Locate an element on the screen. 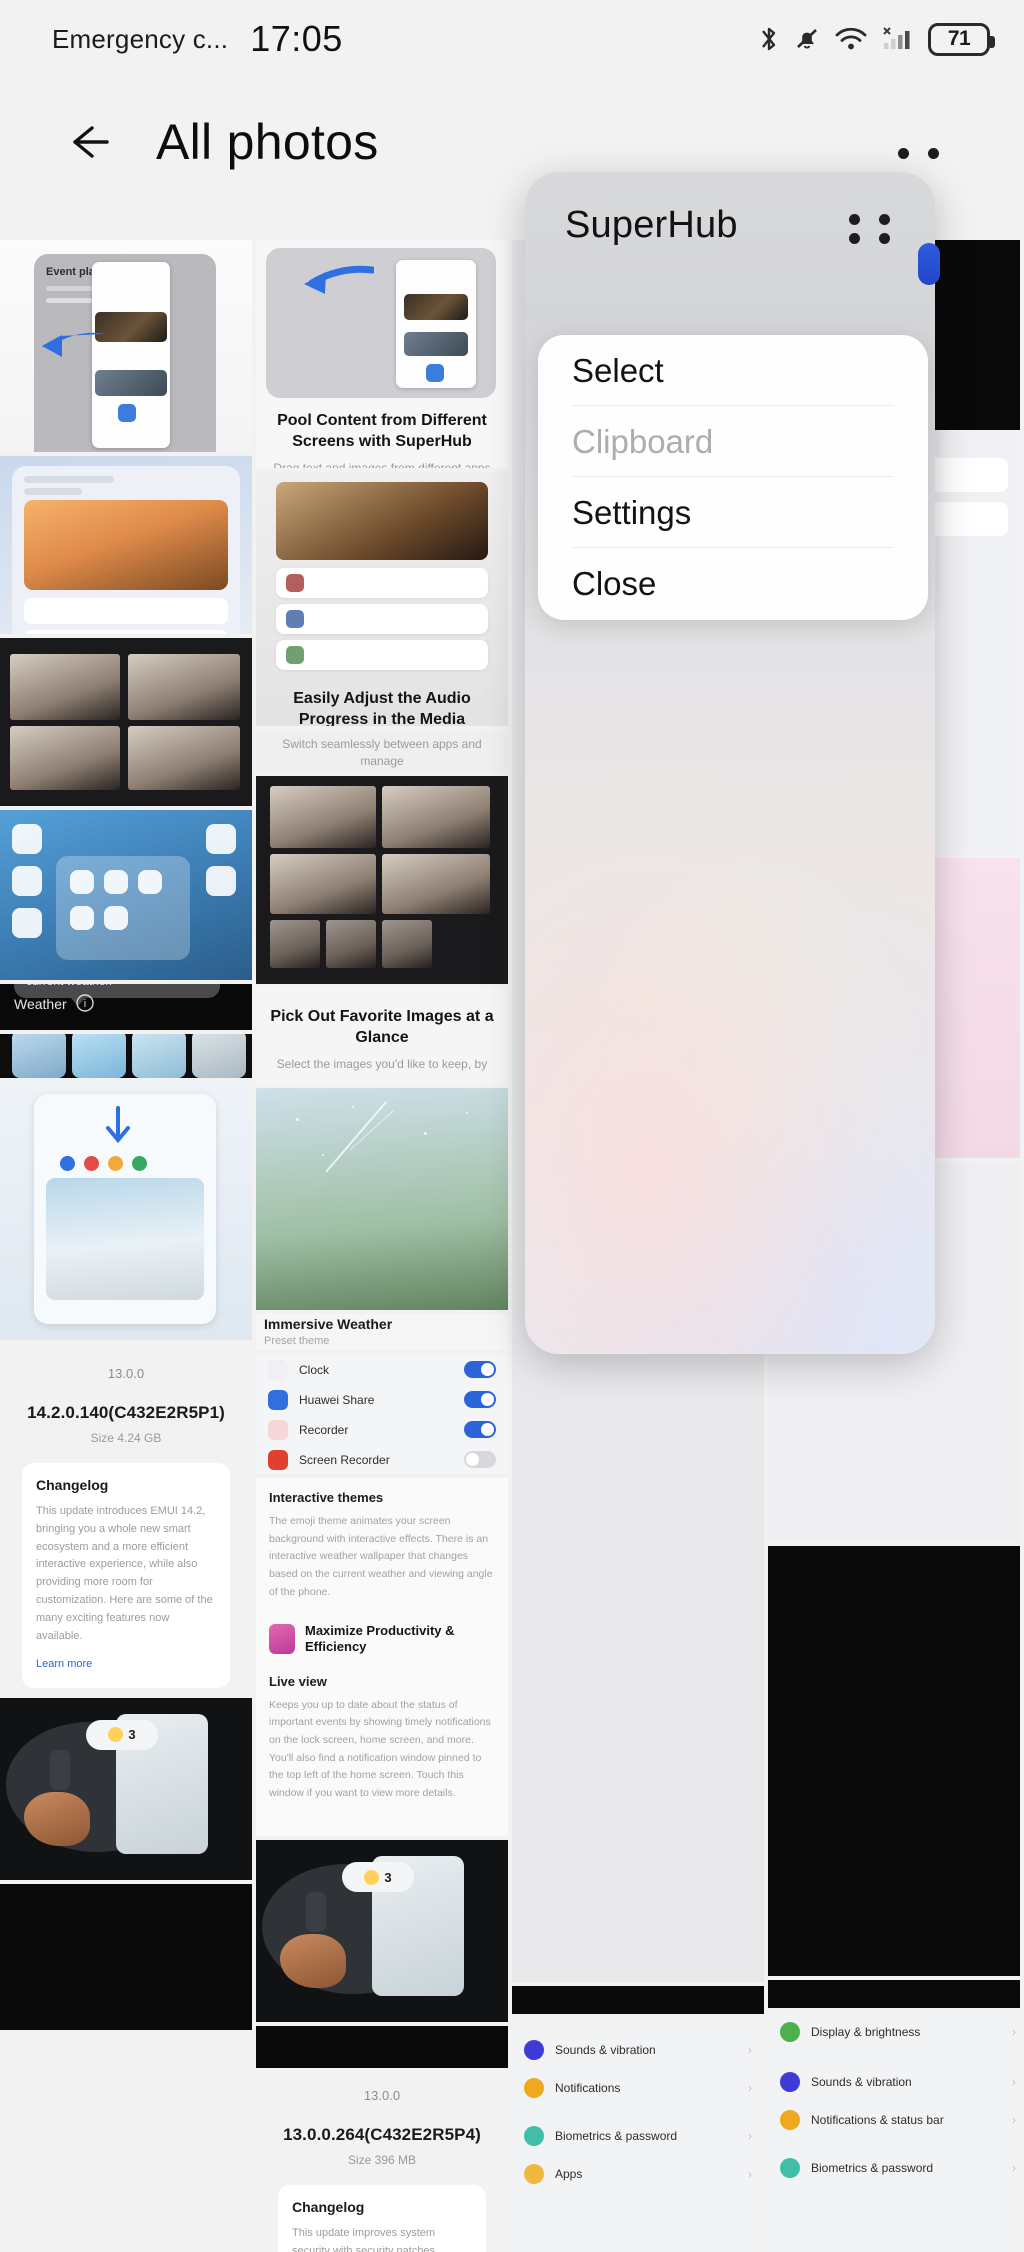 Image resolution: width=1024 pixels, height=2252 pixels. thumbnail-snow-share is located at coordinates (126, 1211).